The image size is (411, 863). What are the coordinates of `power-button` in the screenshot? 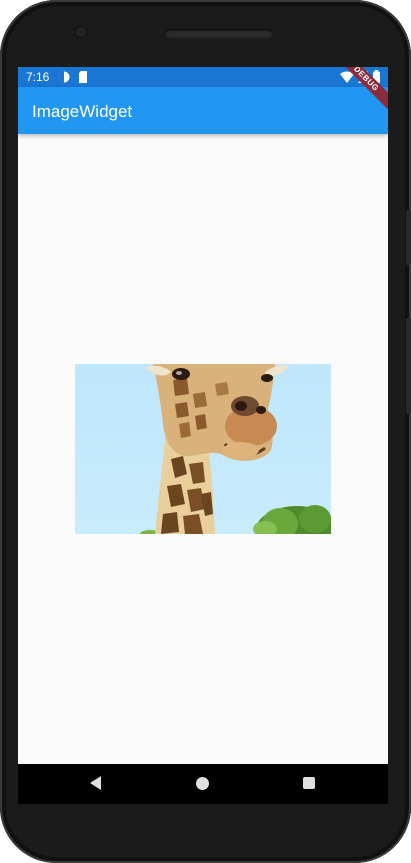 It's located at (408, 237).